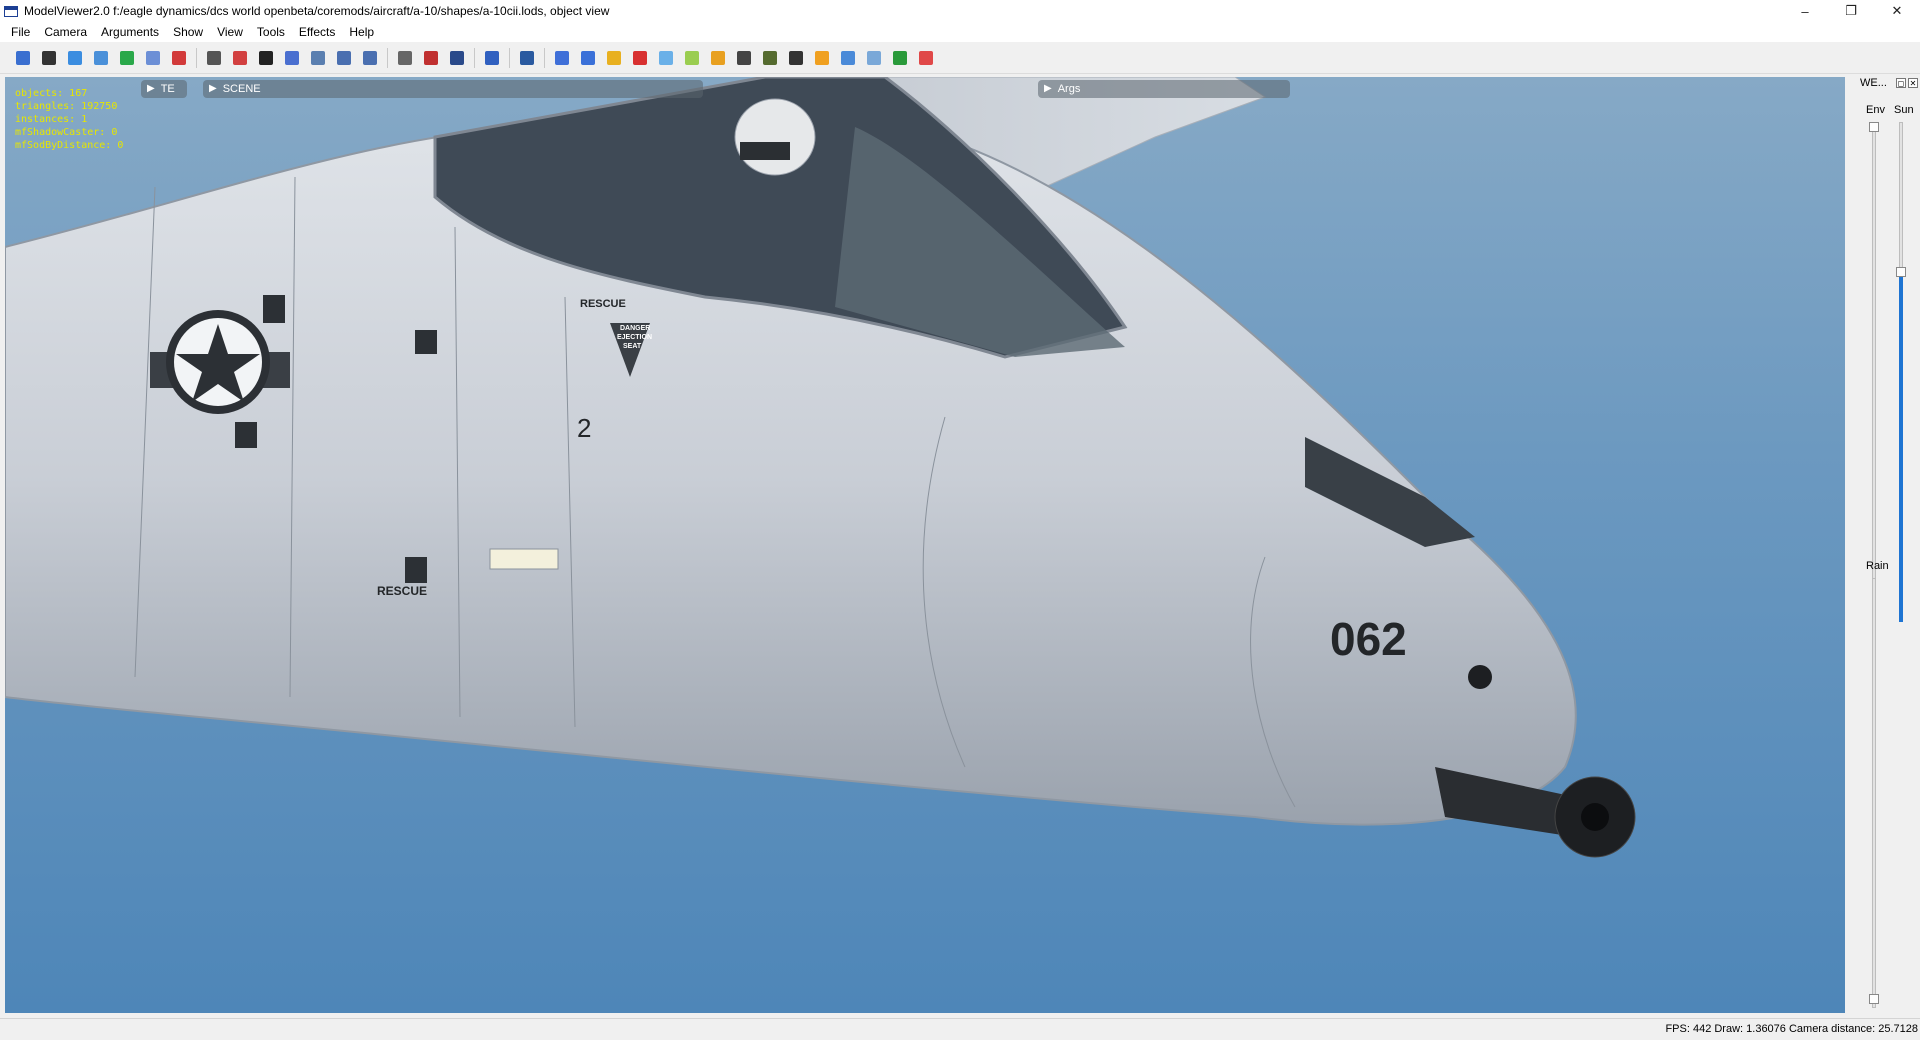 The height and width of the screenshot is (1040, 1920). Describe the element at coordinates (1897, 11) in the screenshot. I see `close-button: ✕` at that location.